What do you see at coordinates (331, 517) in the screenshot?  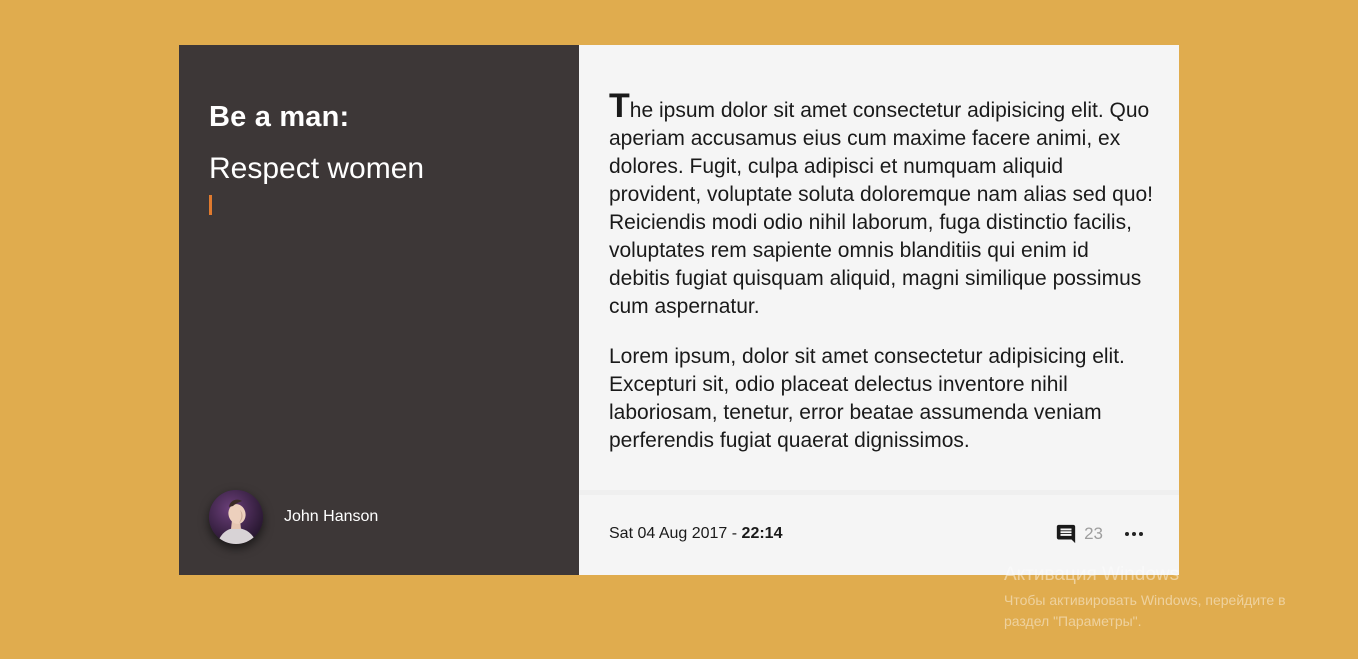 I see `author-name: John Hanson` at bounding box center [331, 517].